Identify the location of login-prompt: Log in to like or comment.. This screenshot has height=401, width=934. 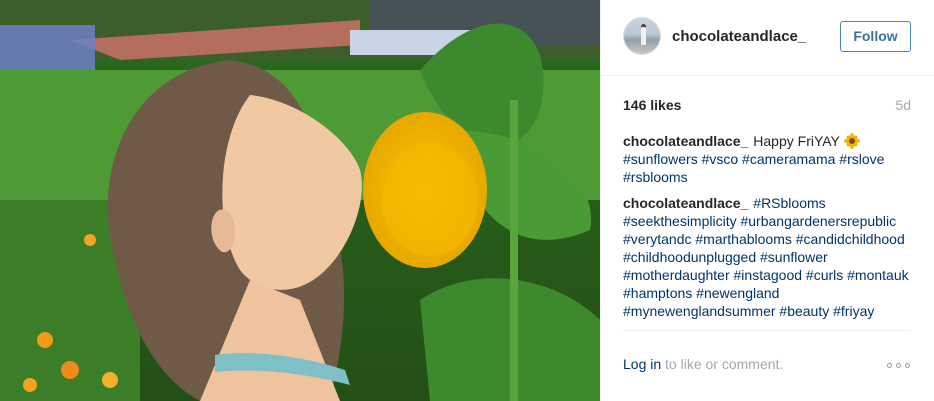
(703, 364).